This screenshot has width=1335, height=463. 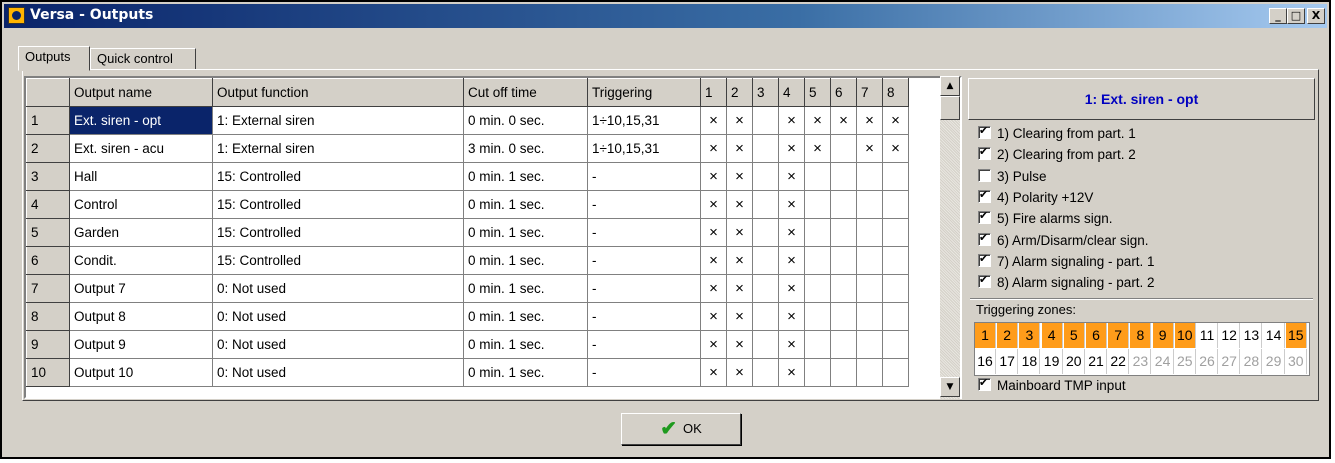 I want to click on zone-cell: 23, so click(x=1141, y=361).